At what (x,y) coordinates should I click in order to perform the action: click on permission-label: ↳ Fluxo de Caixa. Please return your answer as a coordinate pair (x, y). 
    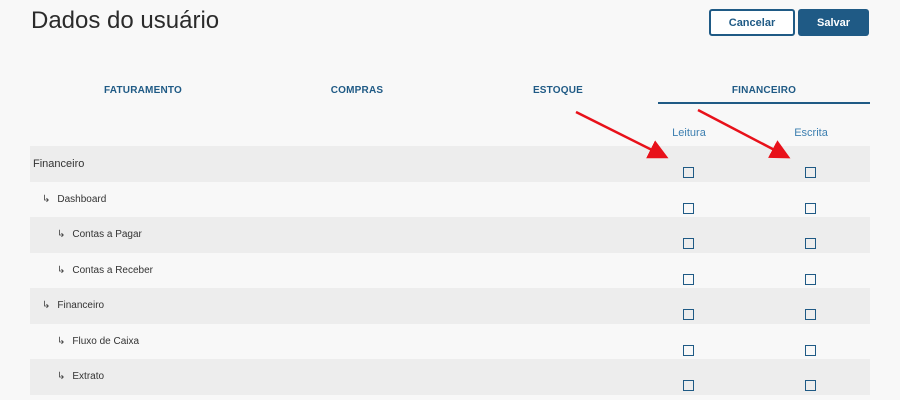
    Looking at the image, I should click on (98, 342).